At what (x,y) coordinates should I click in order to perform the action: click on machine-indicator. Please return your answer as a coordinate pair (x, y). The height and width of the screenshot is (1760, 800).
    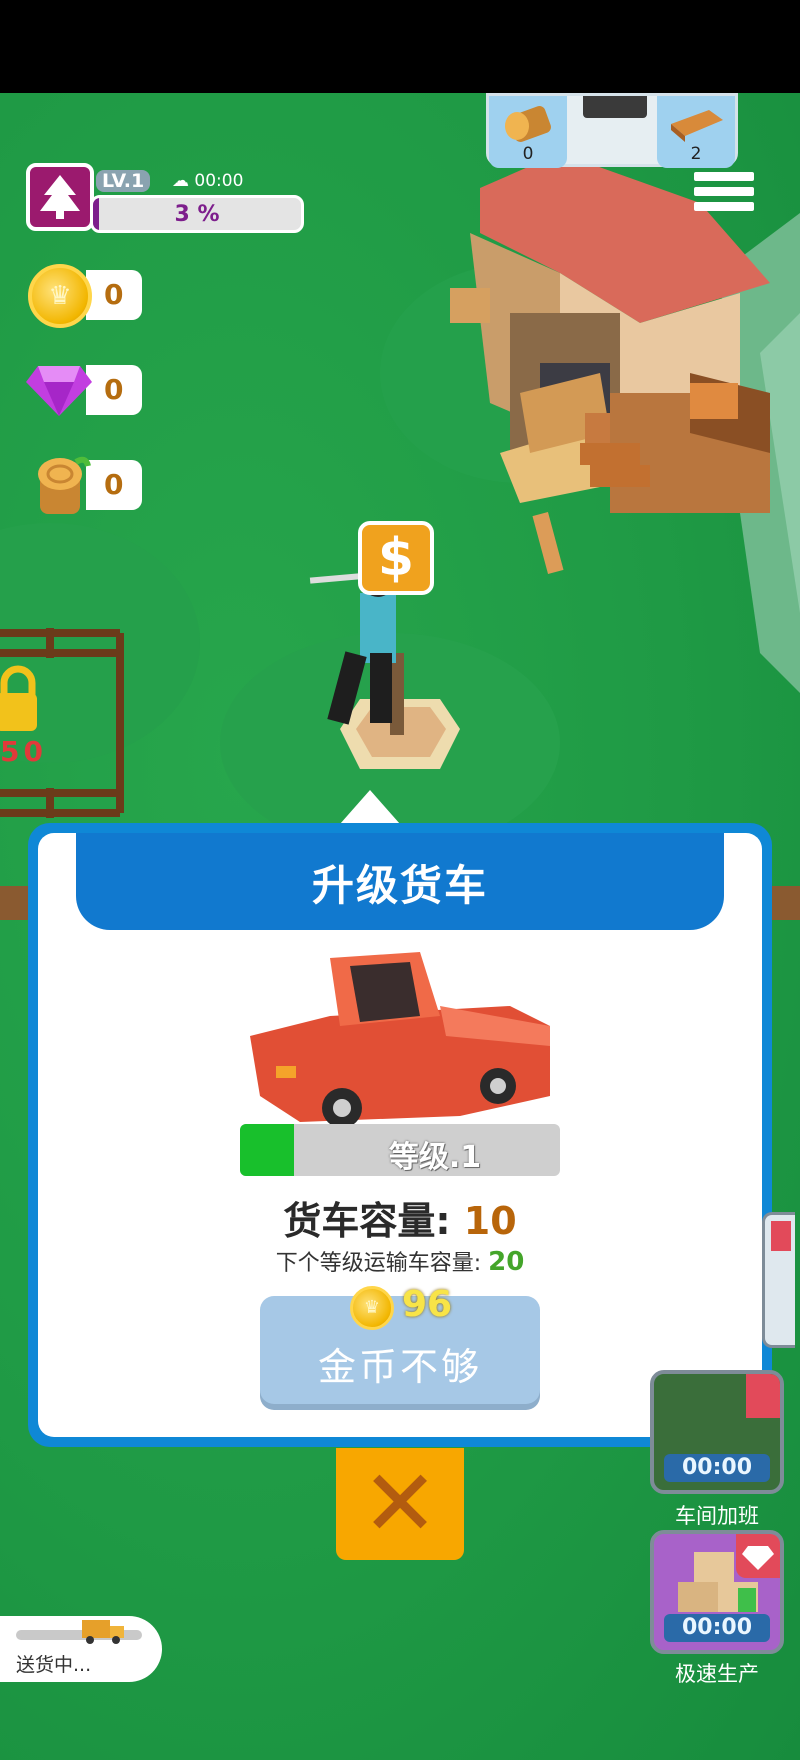
    Looking at the image, I should click on (615, 107).